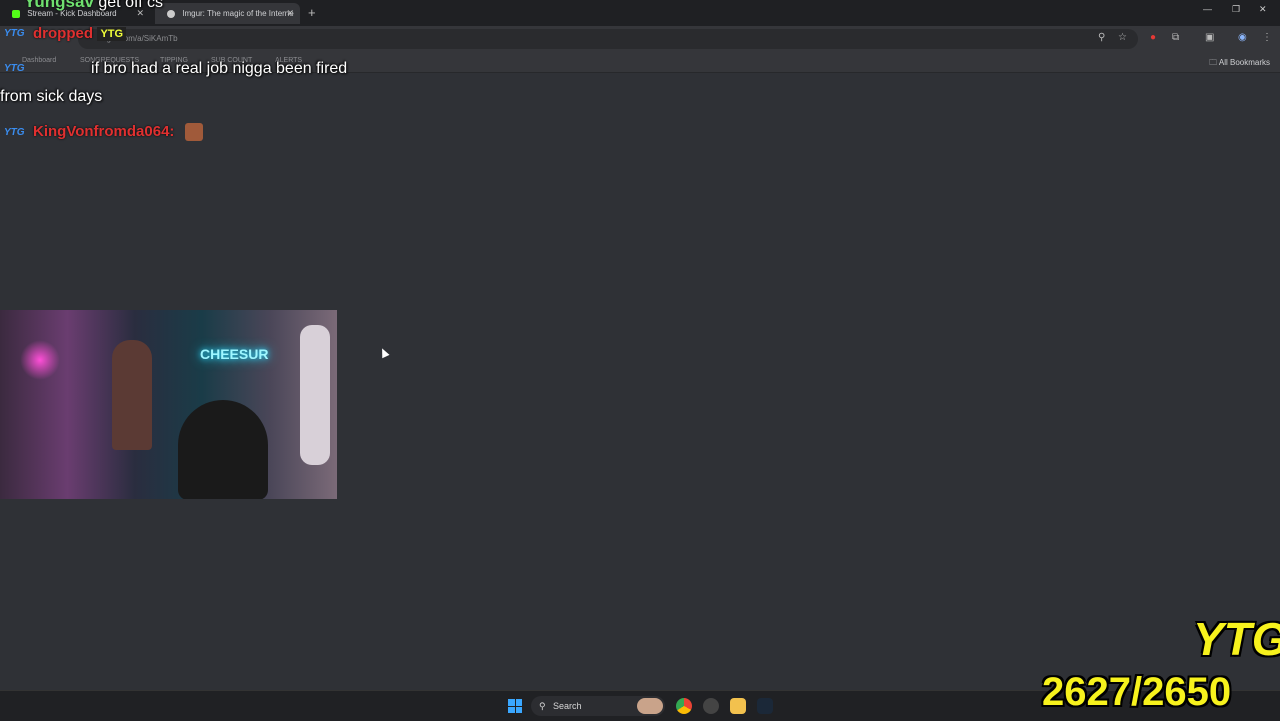 Image resolution: width=1280 pixels, height=721 pixels. What do you see at coordinates (765, 706) in the screenshot?
I see `steam-icon` at bounding box center [765, 706].